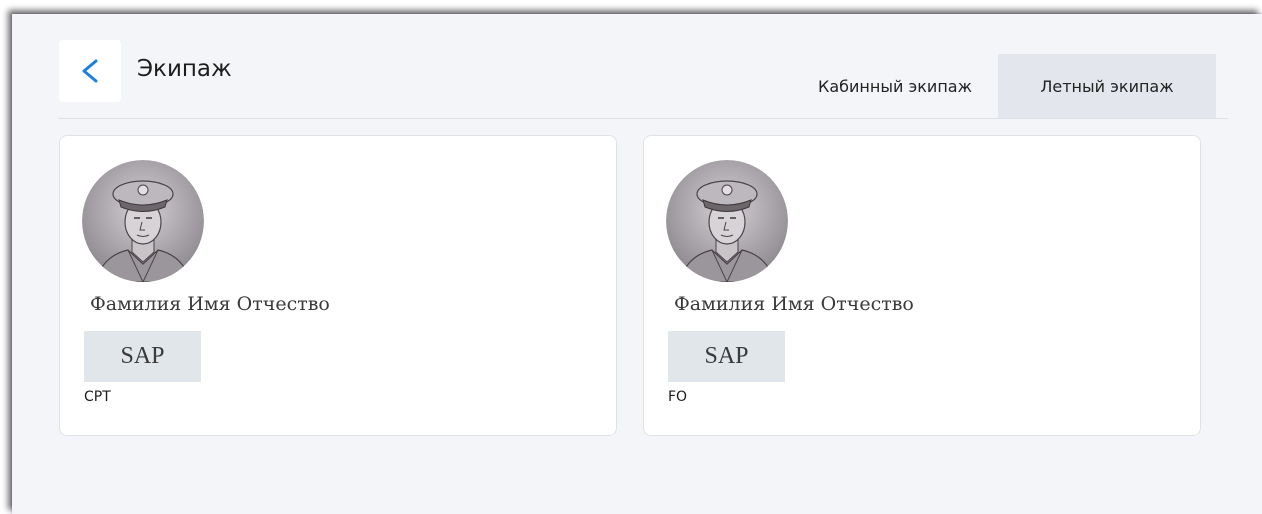 The height and width of the screenshot is (514, 1262). What do you see at coordinates (678, 397) in the screenshot?
I see `crew-role: FO` at bounding box center [678, 397].